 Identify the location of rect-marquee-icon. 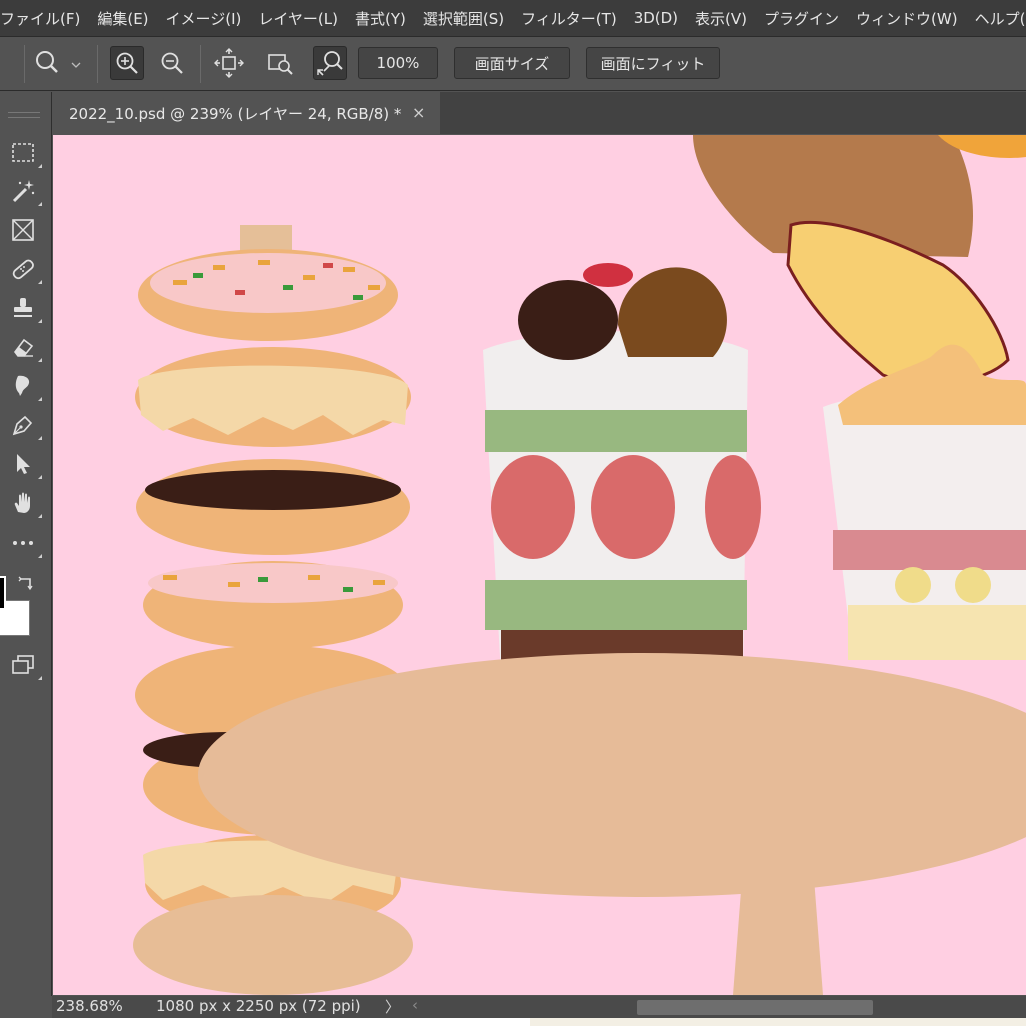
(23, 152).